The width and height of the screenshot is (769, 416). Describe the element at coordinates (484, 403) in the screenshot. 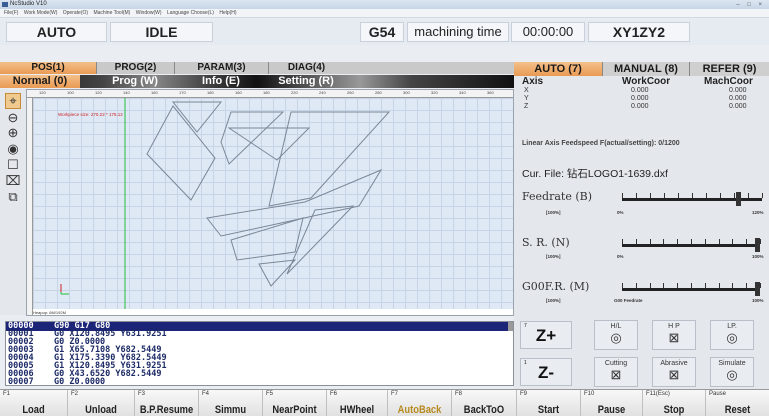

I see `backto0-button: F8 BackToO` at that location.